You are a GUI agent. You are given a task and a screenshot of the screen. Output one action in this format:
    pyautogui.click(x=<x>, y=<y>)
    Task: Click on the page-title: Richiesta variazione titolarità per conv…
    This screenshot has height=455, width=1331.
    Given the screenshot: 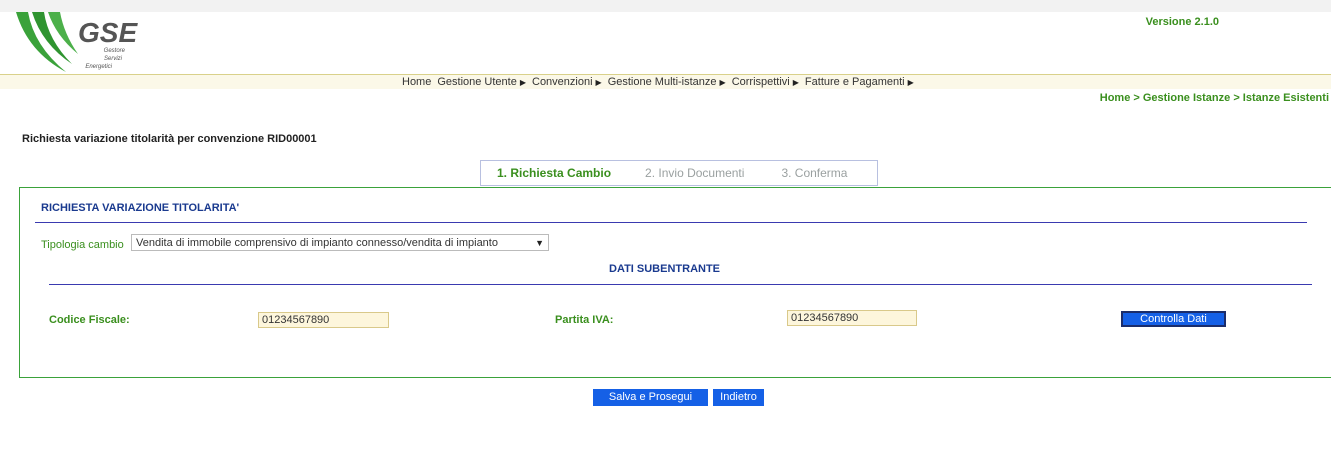 What is the action you would take?
    pyautogui.click(x=169, y=139)
    